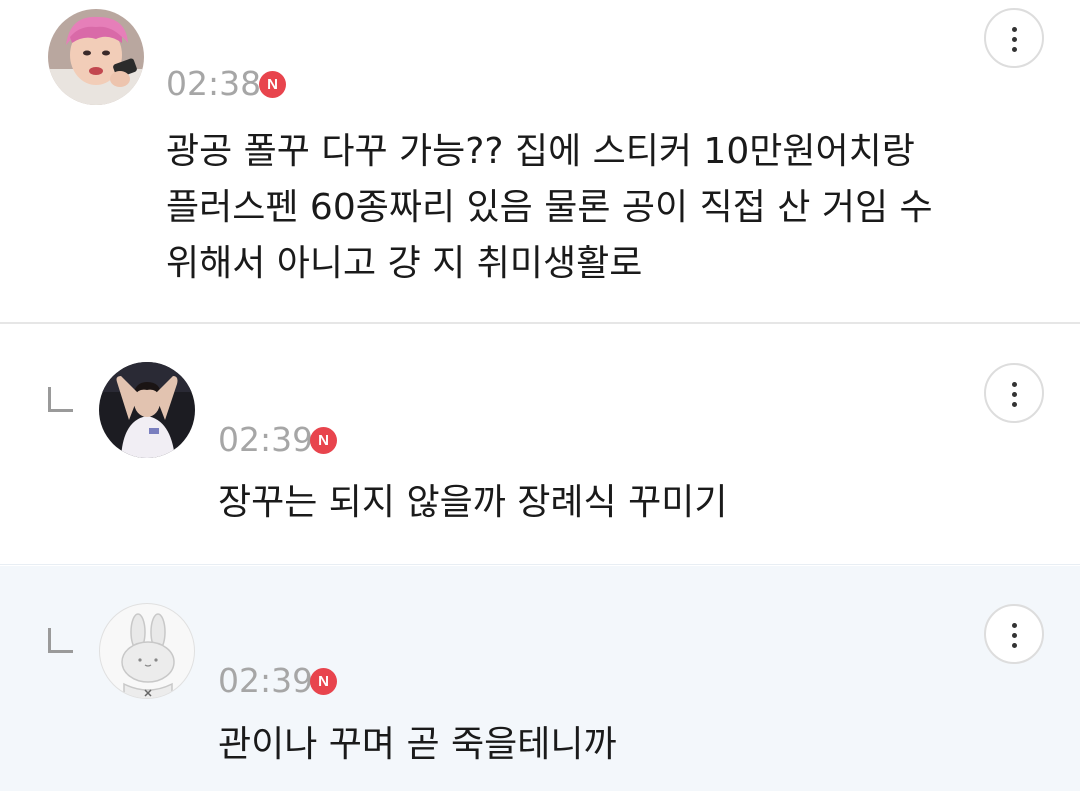  I want to click on comment-line: 플러스펜 60종짜리 있음 물론 공이 직접 산 거임 수, so click(549, 207).